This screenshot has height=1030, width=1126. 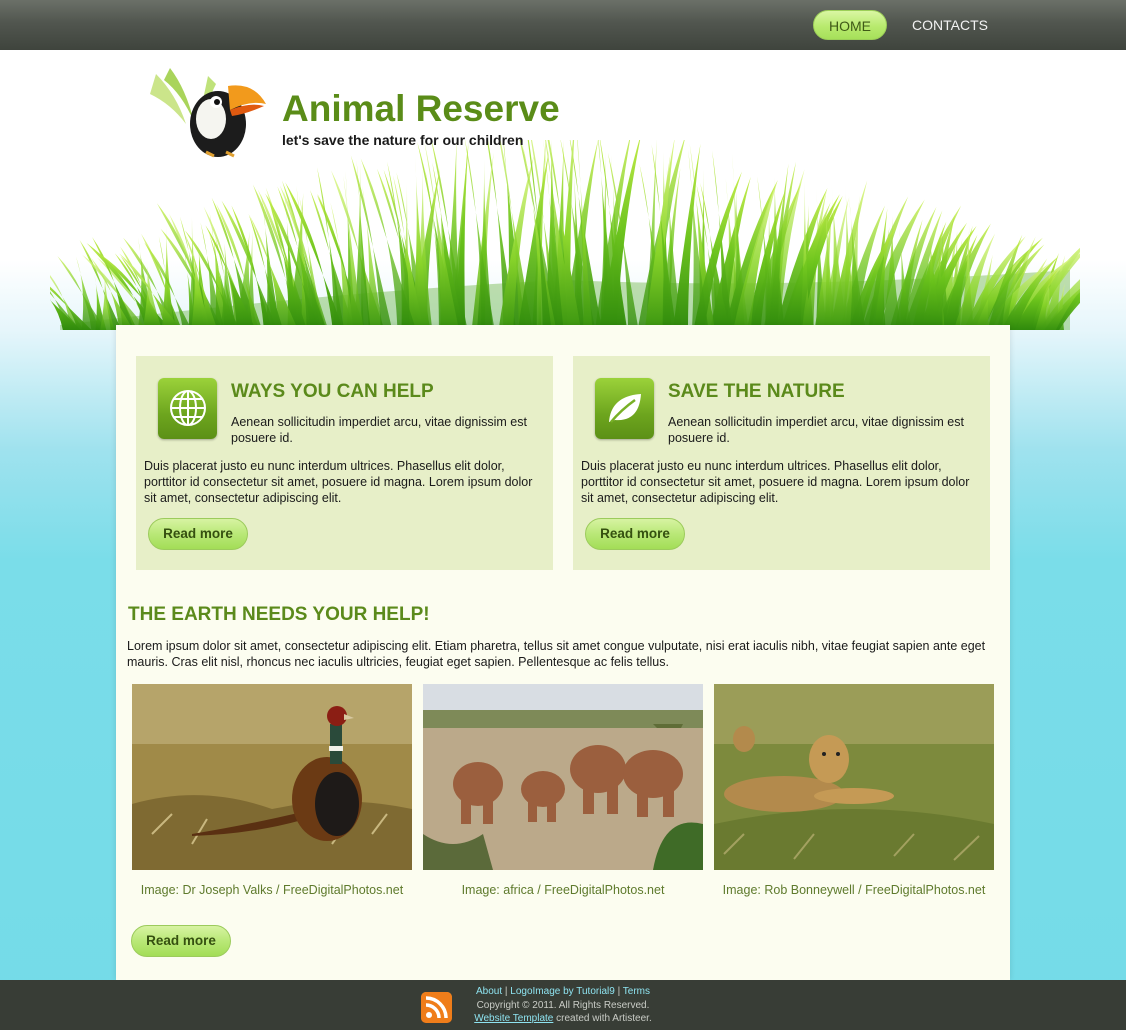 What do you see at coordinates (436, 1007) in the screenshot?
I see `rss-icon` at bounding box center [436, 1007].